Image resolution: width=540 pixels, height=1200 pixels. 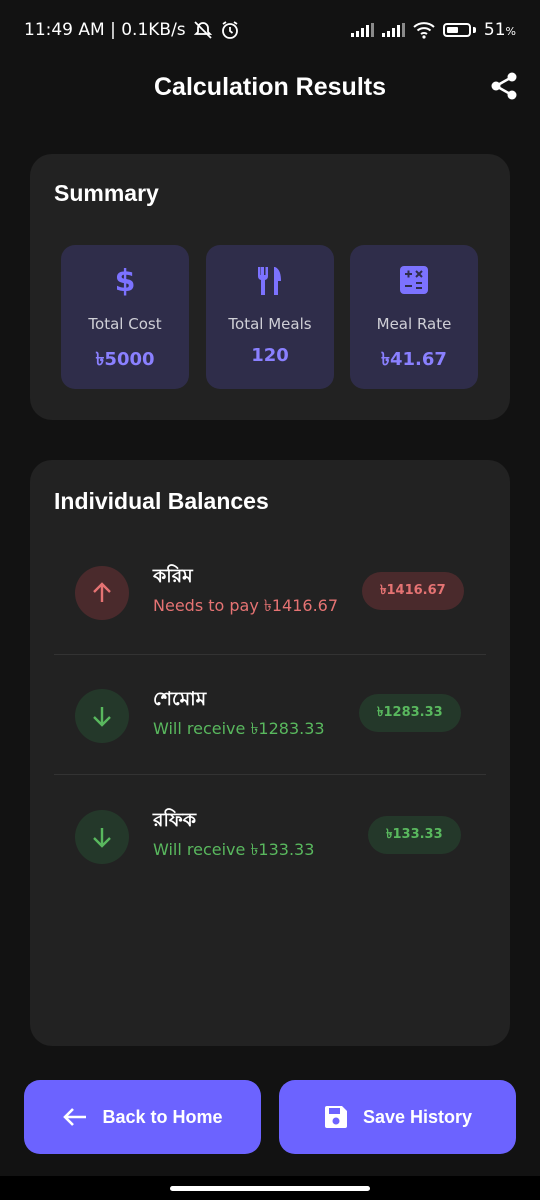 What do you see at coordinates (504, 86) in the screenshot?
I see `share-icon` at bounding box center [504, 86].